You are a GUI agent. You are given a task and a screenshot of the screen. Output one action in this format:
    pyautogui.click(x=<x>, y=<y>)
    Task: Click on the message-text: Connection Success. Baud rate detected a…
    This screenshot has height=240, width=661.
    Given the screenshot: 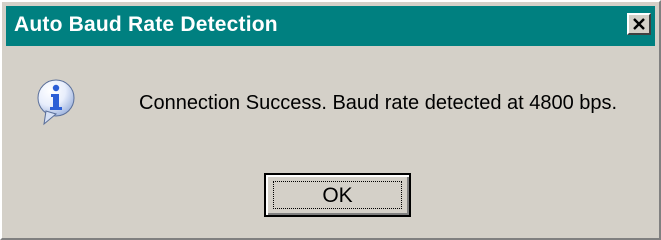 What is the action you would take?
    pyautogui.click(x=378, y=103)
    